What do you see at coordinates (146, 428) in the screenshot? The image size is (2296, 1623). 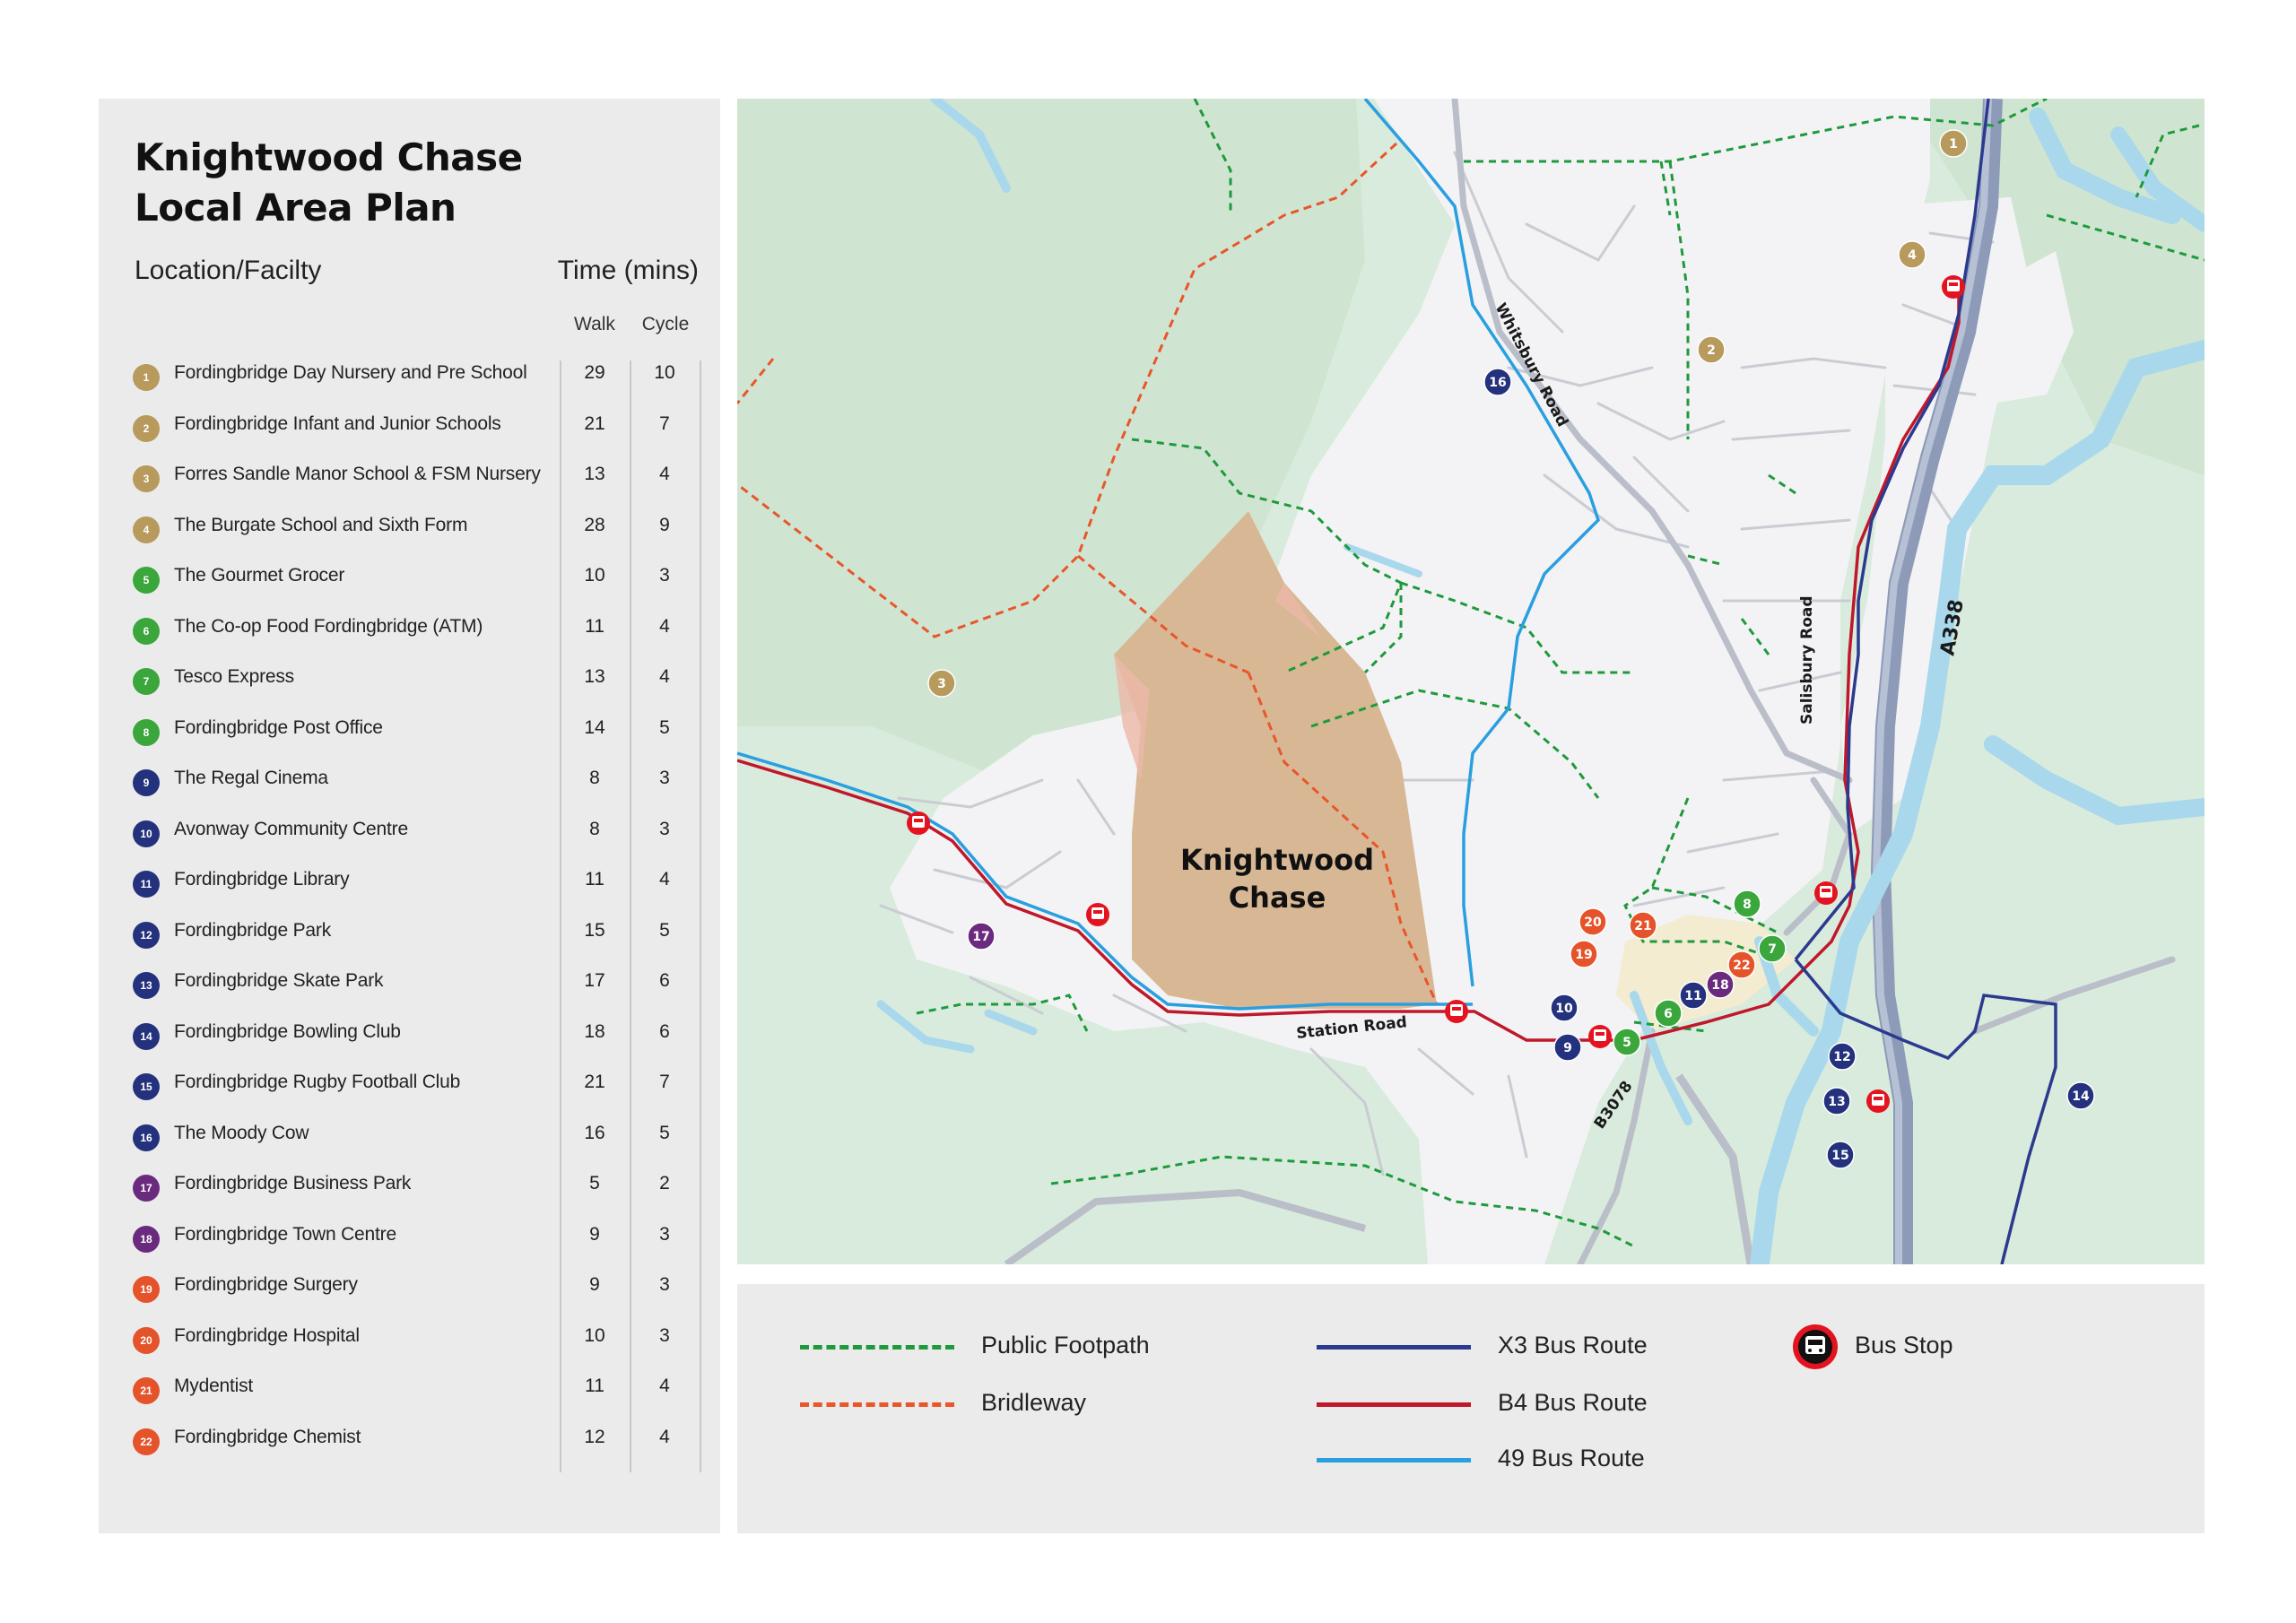 I see `facility-number-badge: 2` at bounding box center [146, 428].